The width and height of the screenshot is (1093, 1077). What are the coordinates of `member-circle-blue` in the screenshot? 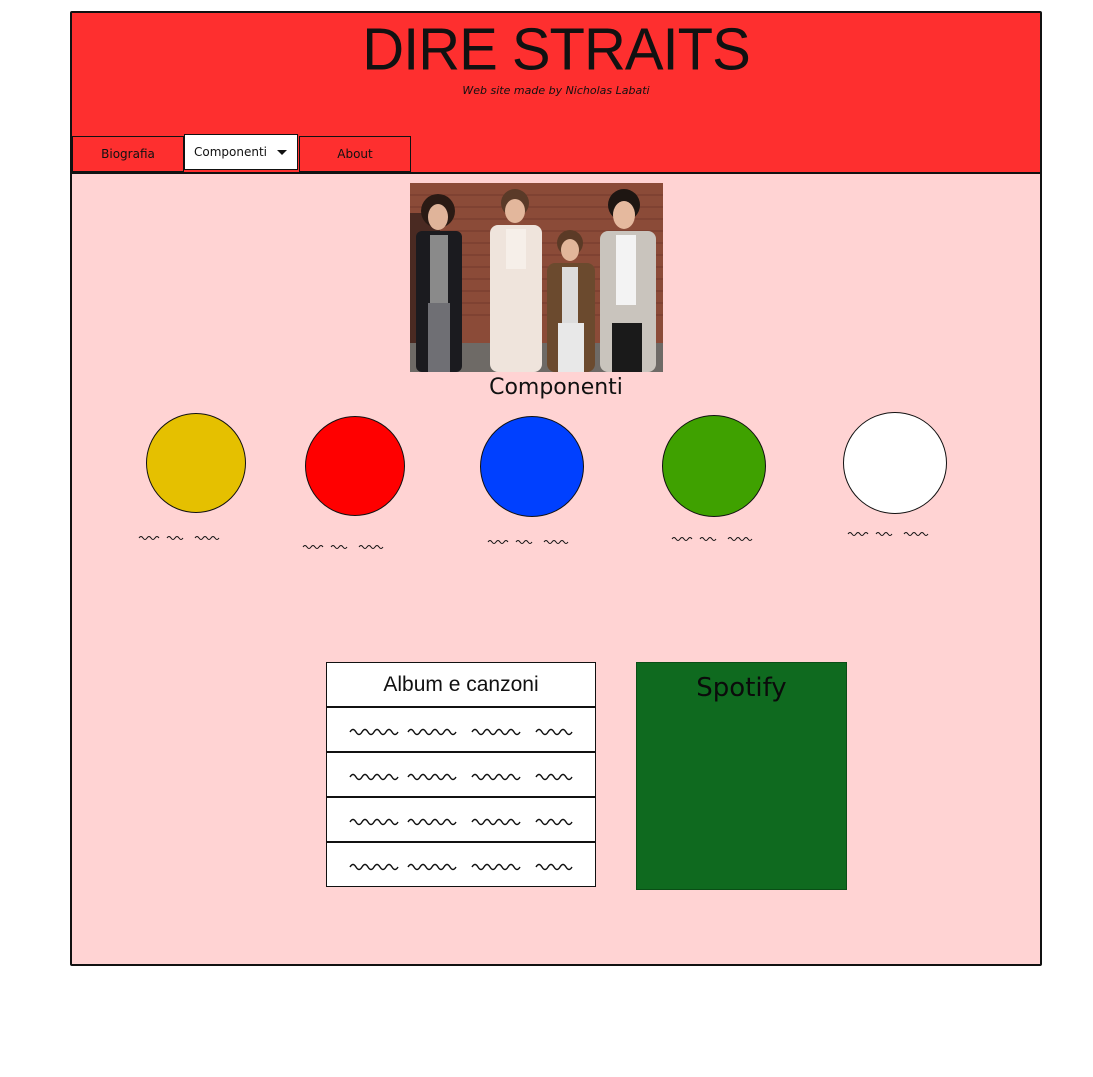 It's located at (532, 466).